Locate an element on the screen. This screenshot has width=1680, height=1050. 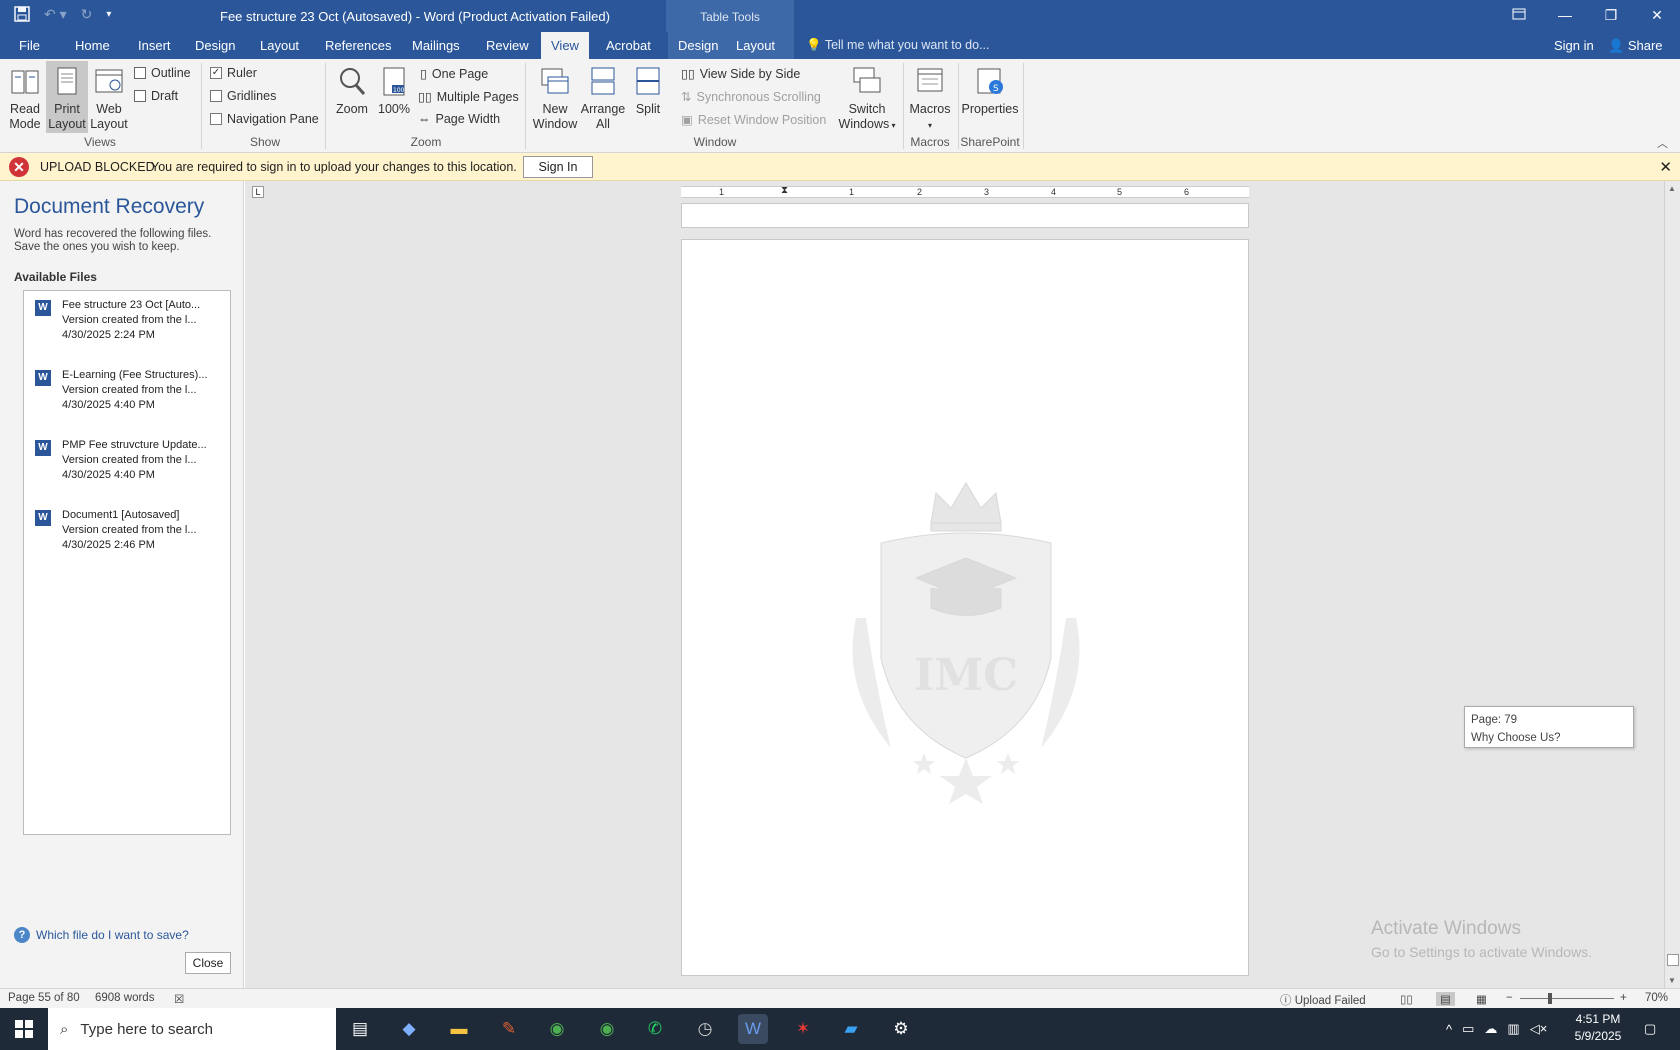
recovery-close-button: Close is located at coordinates (208, 963).